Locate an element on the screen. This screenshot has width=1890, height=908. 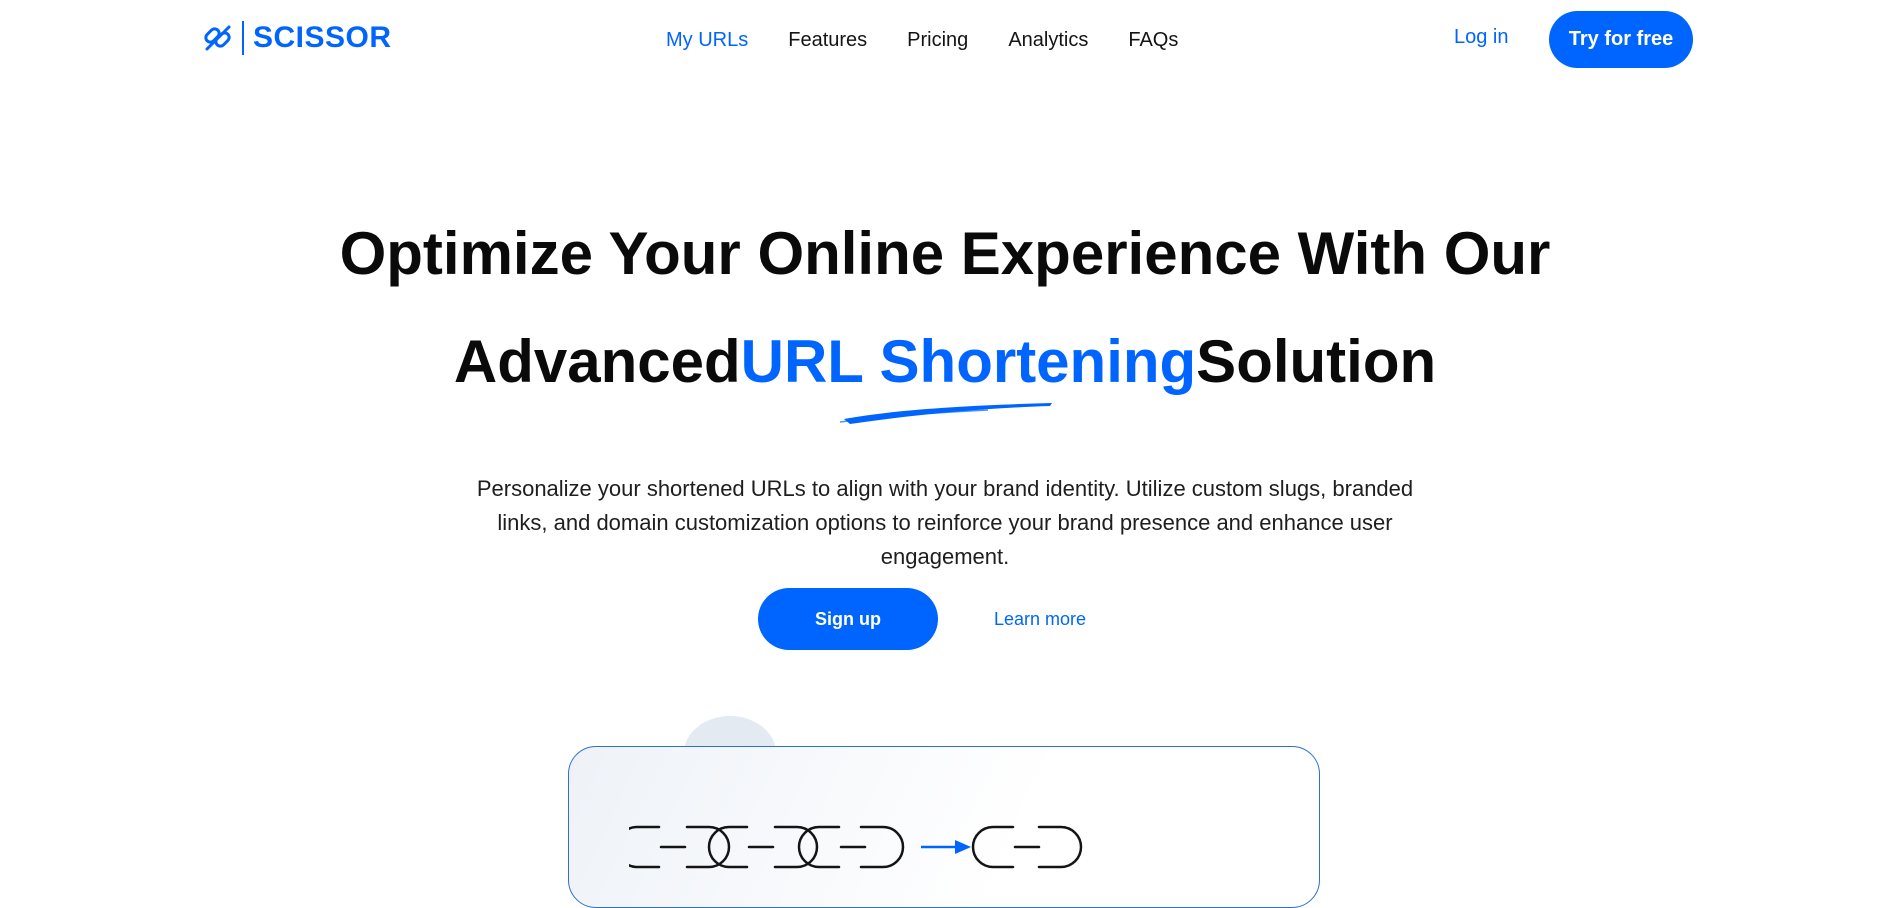
highlight-underline-brush is located at coordinates (945, 413).